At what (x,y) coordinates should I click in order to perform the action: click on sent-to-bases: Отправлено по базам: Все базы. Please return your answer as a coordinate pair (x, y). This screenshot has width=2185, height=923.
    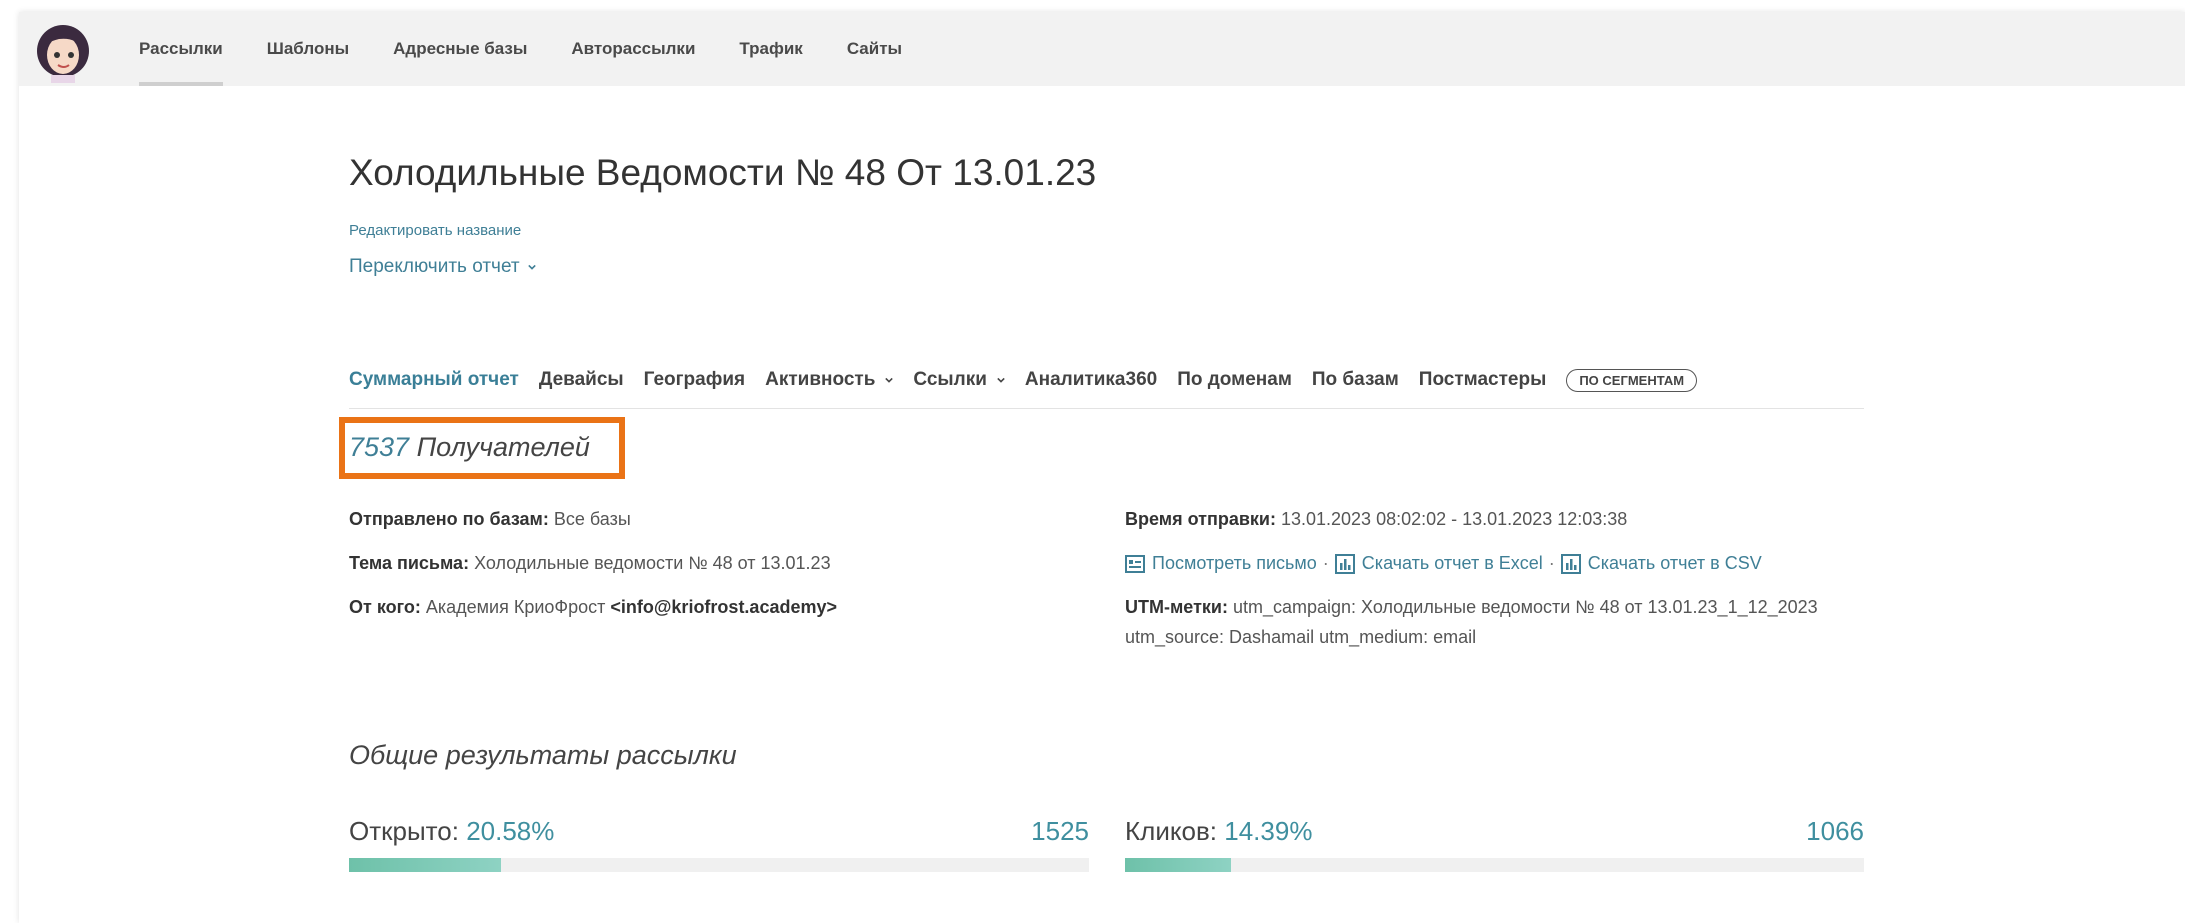
    Looking at the image, I should click on (490, 519).